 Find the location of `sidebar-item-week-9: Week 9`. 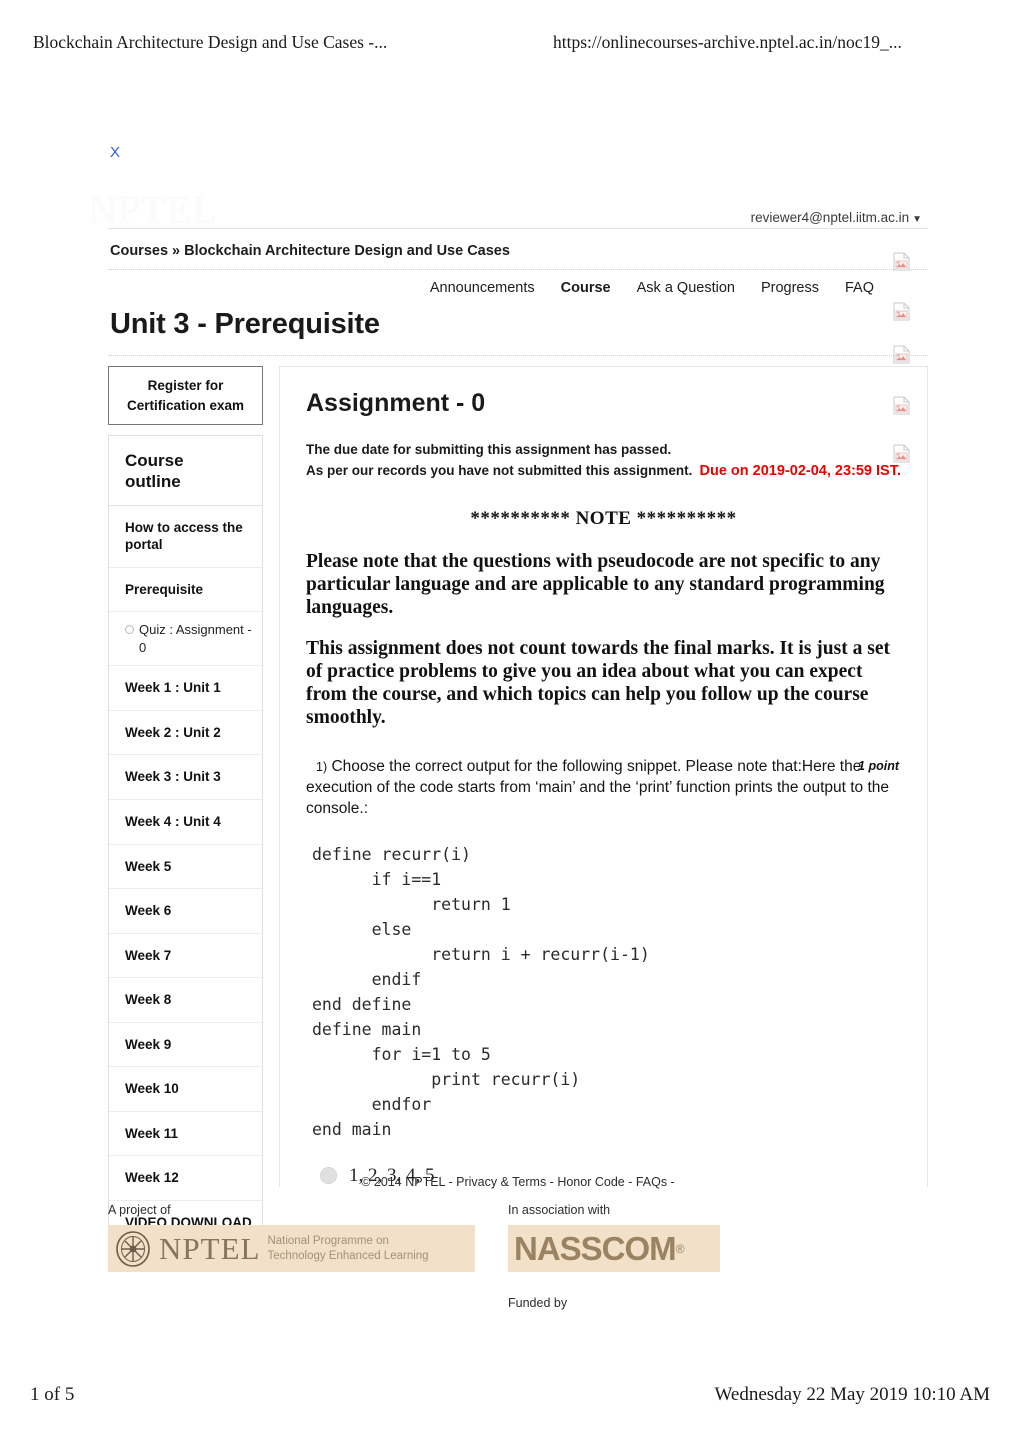

sidebar-item-week-9: Week 9 is located at coordinates (185, 1045).